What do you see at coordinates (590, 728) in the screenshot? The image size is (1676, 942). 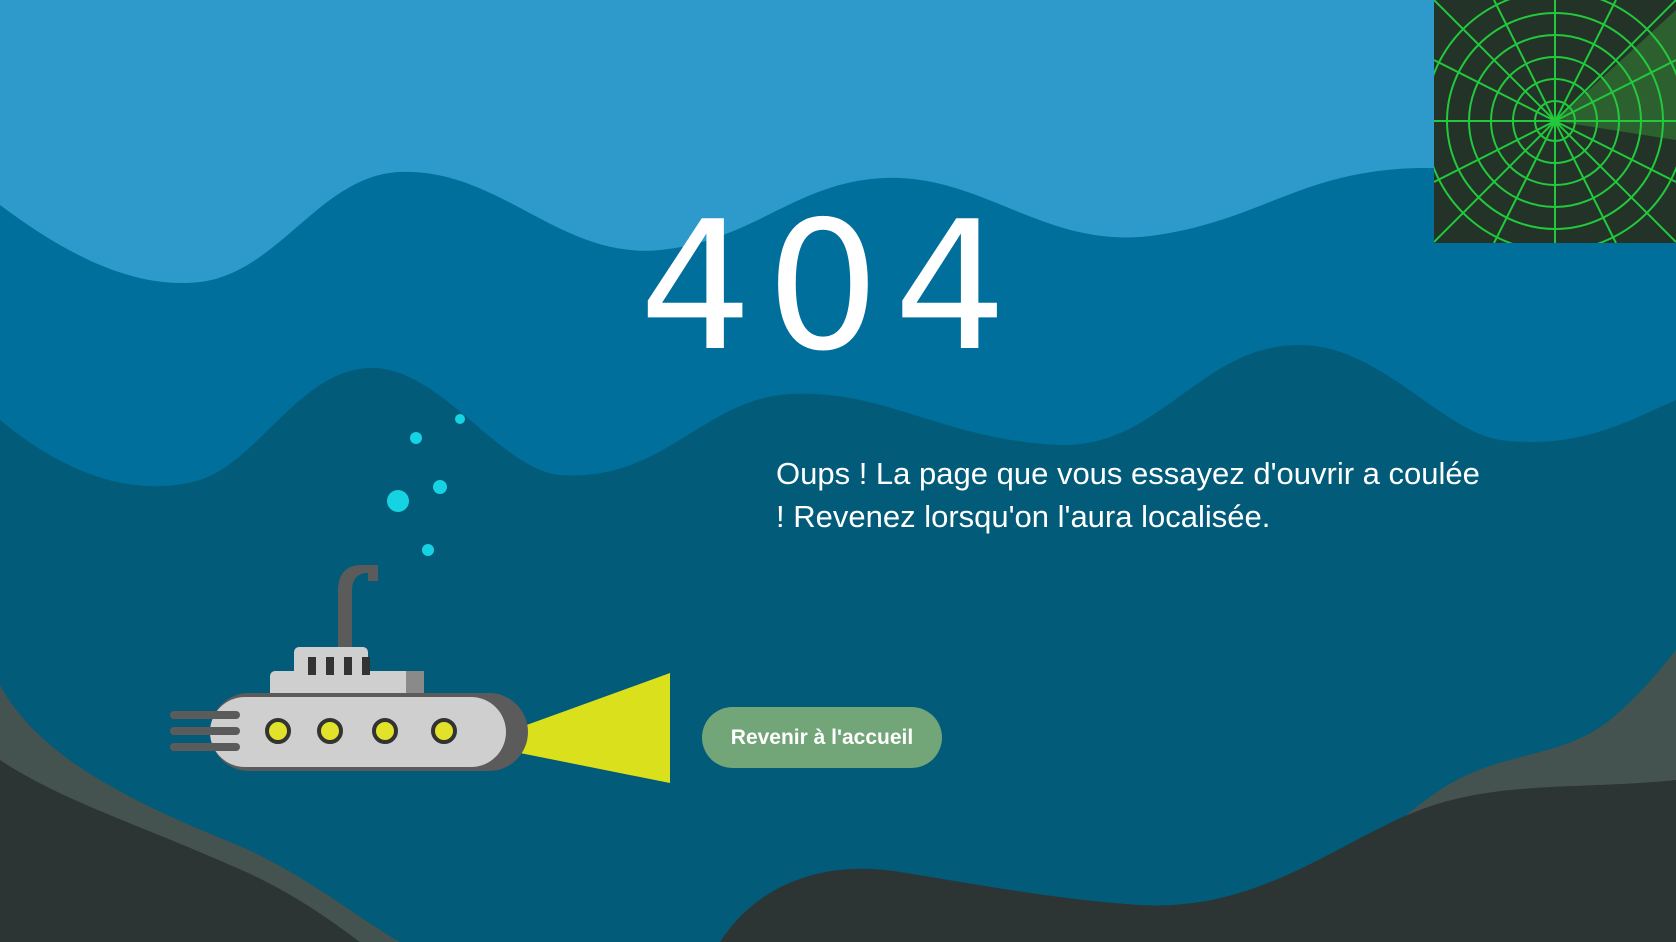 I see `light-beam` at bounding box center [590, 728].